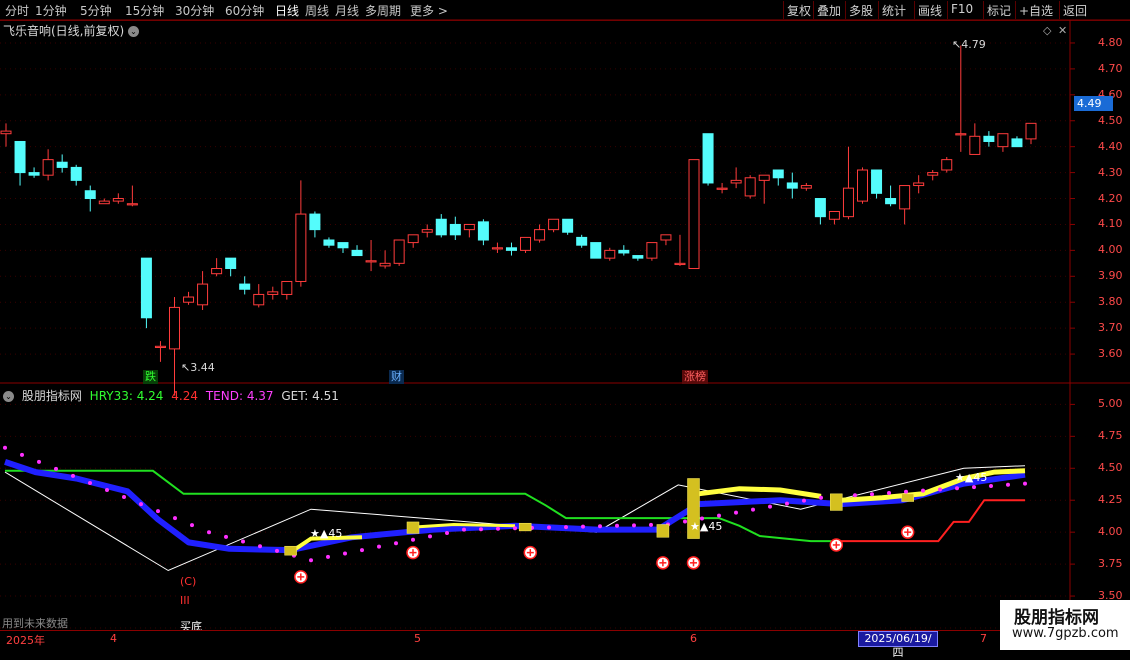 This screenshot has height=660, width=1130. I want to click on signal-bar, so click(525, 527).